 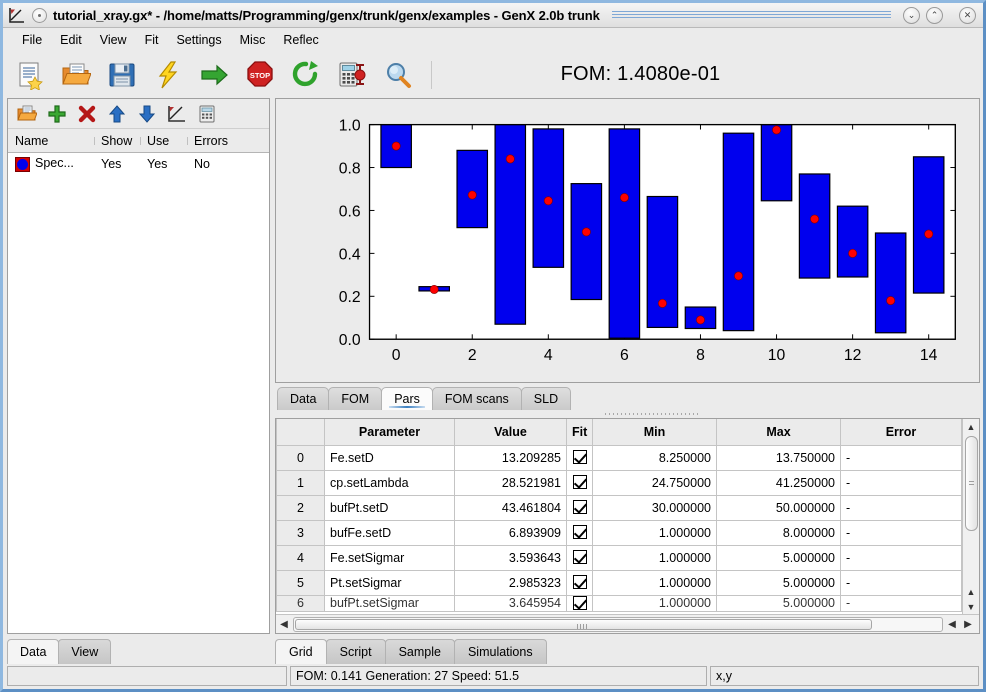 I want to click on grid-horizontal-scrollbar: ◀ ◀ ▶, so click(x=627, y=623).